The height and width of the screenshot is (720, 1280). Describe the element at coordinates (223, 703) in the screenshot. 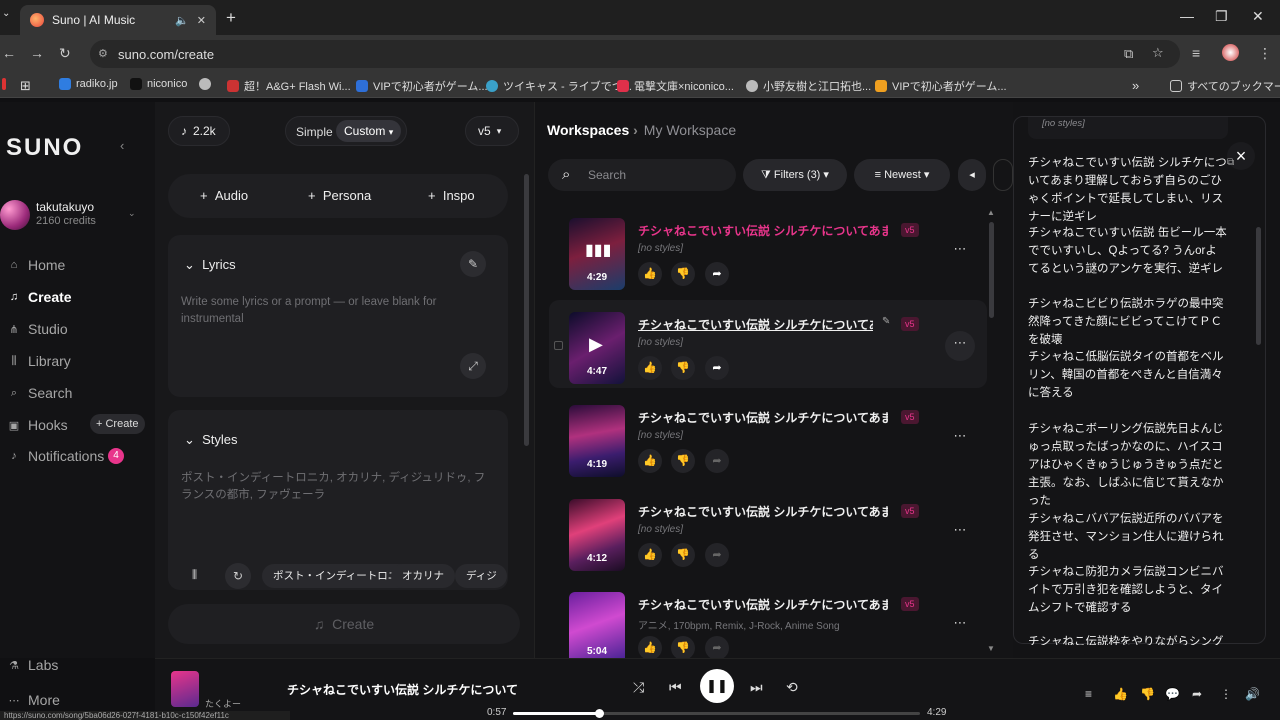

I see `now-playing-artist: たくよー` at that location.